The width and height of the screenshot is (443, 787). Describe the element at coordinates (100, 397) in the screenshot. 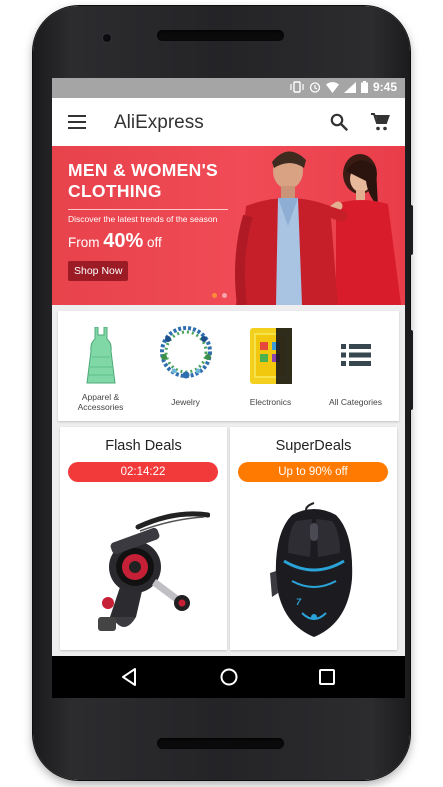

I see `category-label-line: Apparel &` at that location.